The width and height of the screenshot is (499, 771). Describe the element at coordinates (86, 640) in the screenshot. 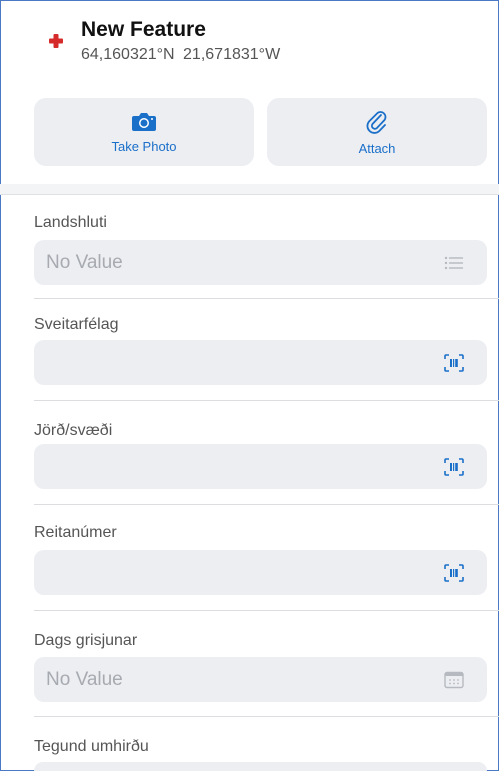

I see `field-label-dags-grisjunar: Dags grisjunar` at that location.